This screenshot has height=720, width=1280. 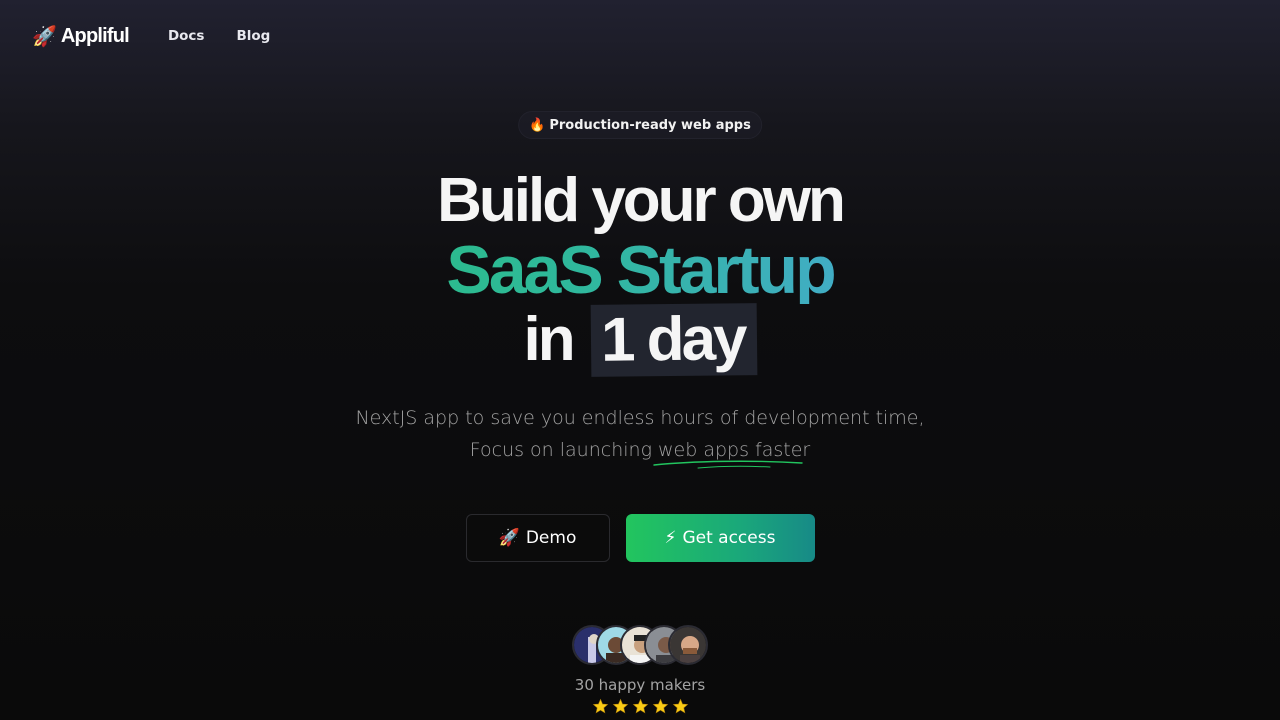 I want to click on scribble-underline-icon, so click(x=728, y=464).